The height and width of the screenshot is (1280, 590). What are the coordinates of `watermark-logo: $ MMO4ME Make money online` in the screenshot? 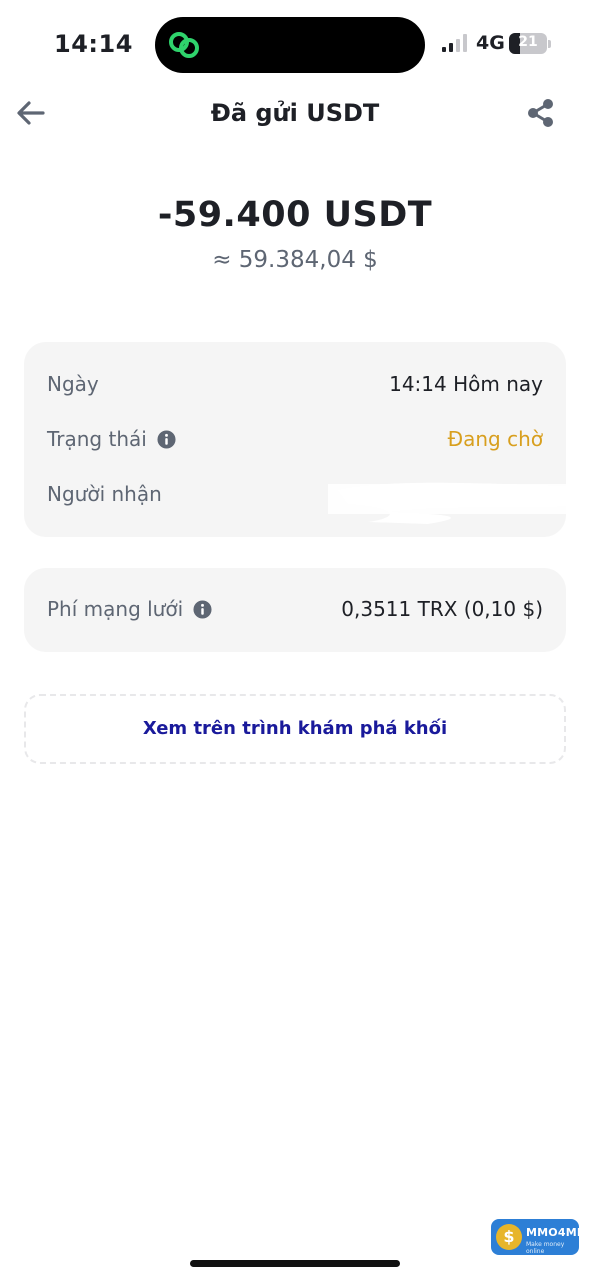 It's located at (537, 1237).